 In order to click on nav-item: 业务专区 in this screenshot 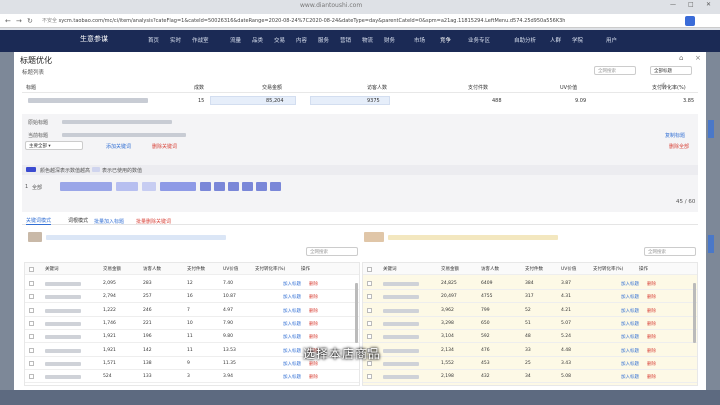, I will do `click(479, 40)`.